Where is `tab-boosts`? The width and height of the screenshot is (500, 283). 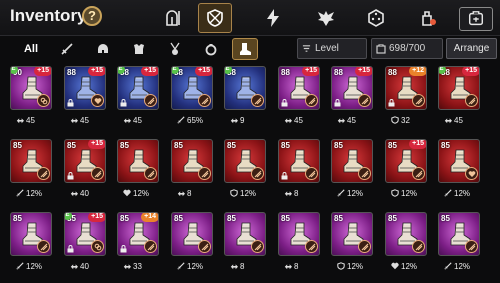
tab-boosts is located at coordinates (273, 18).